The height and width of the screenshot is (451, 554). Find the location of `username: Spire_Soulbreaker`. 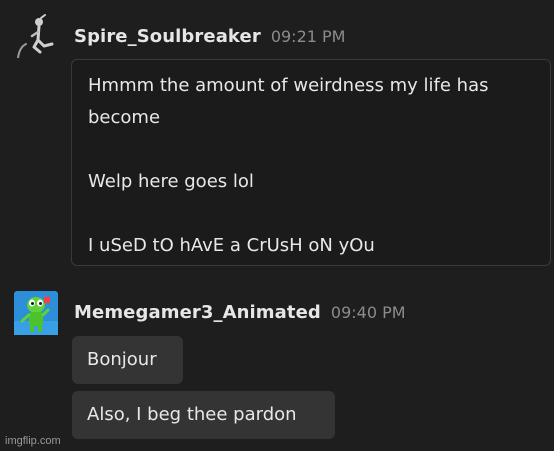

username: Spire_Soulbreaker is located at coordinates (167, 36).